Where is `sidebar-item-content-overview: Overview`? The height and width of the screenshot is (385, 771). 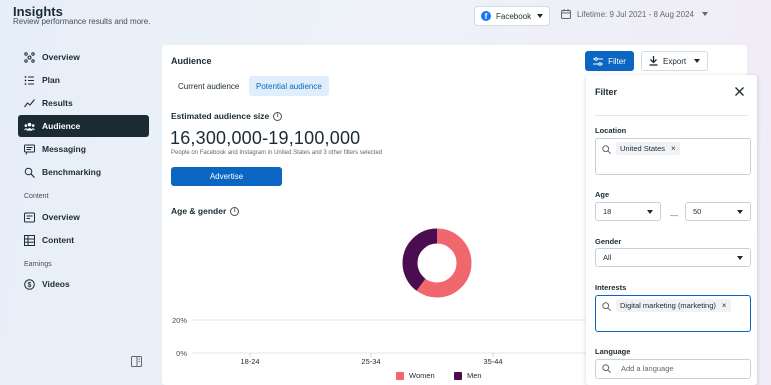 sidebar-item-content-overview: Overview is located at coordinates (83, 217).